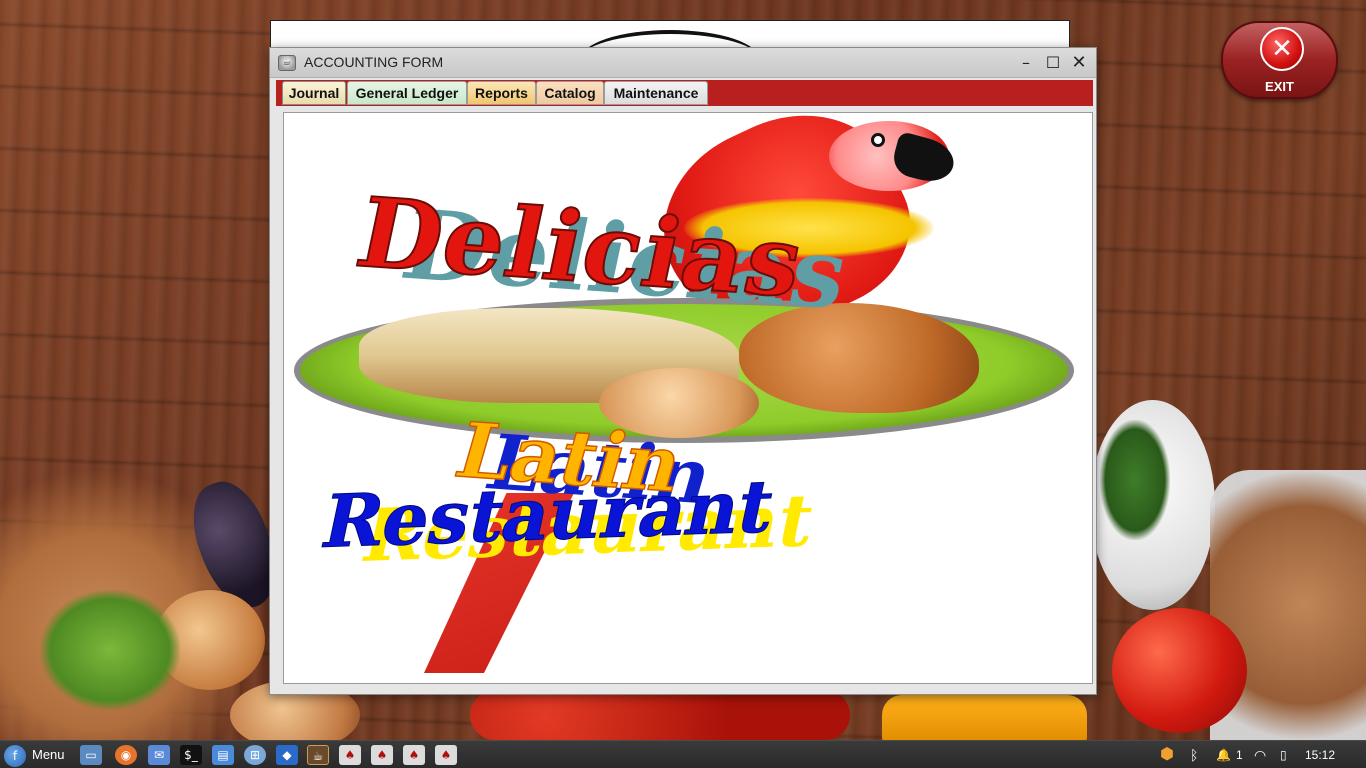  What do you see at coordinates (660, 715) in the screenshot?
I see `desktop-tomatoes-decoration` at bounding box center [660, 715].